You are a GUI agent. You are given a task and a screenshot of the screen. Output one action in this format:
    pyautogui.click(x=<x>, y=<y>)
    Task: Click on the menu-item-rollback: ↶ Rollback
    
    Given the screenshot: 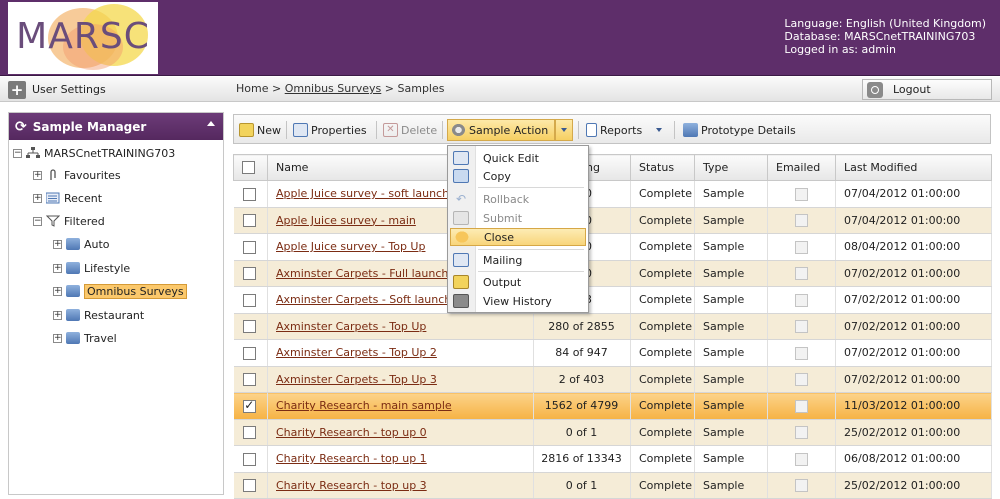 What is the action you would take?
    pyautogui.click(x=518, y=199)
    